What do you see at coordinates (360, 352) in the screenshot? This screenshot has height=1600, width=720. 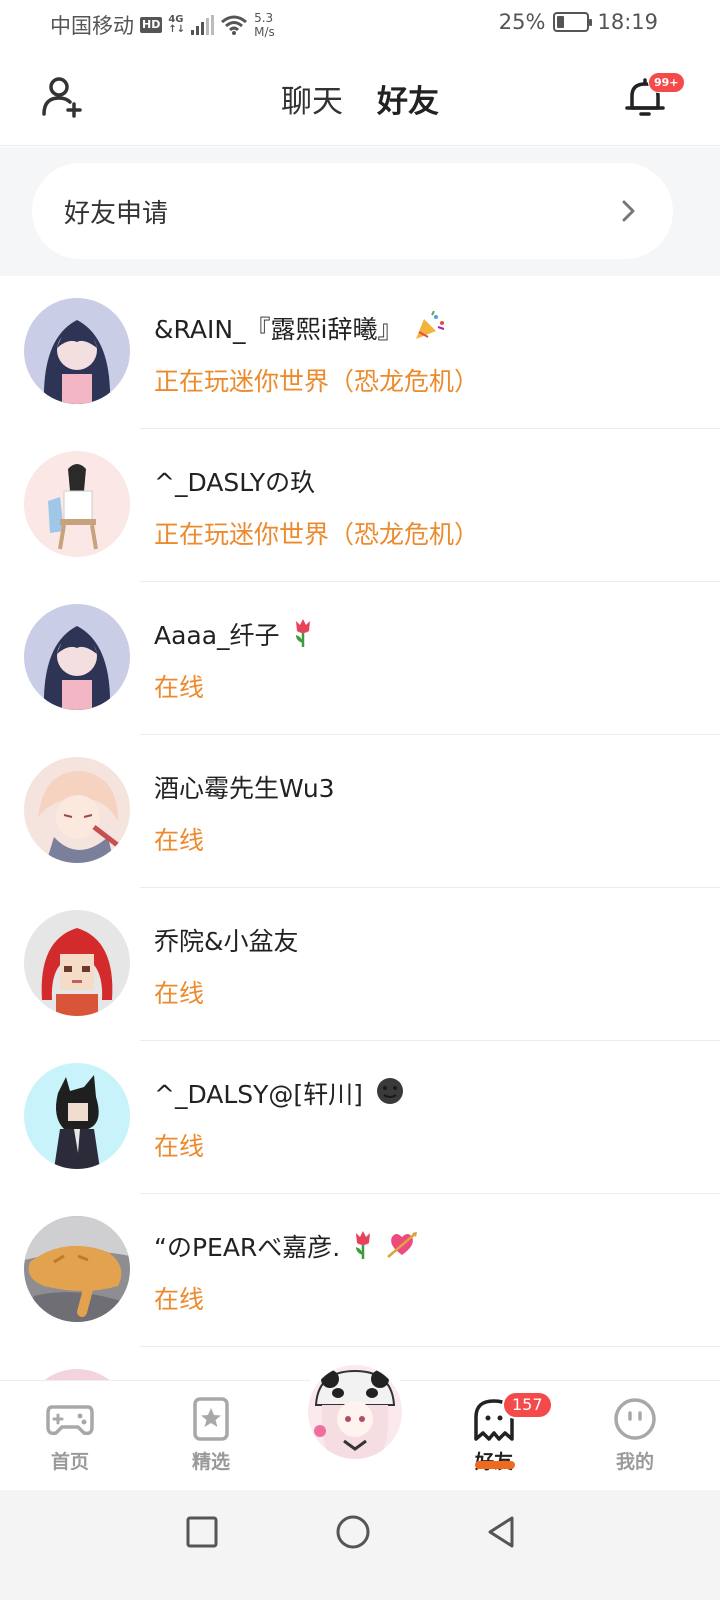 I see `friend-list-item: &RAIN_『露熙i辞曦』 正在玩迷你世界（恐龙危机）` at bounding box center [360, 352].